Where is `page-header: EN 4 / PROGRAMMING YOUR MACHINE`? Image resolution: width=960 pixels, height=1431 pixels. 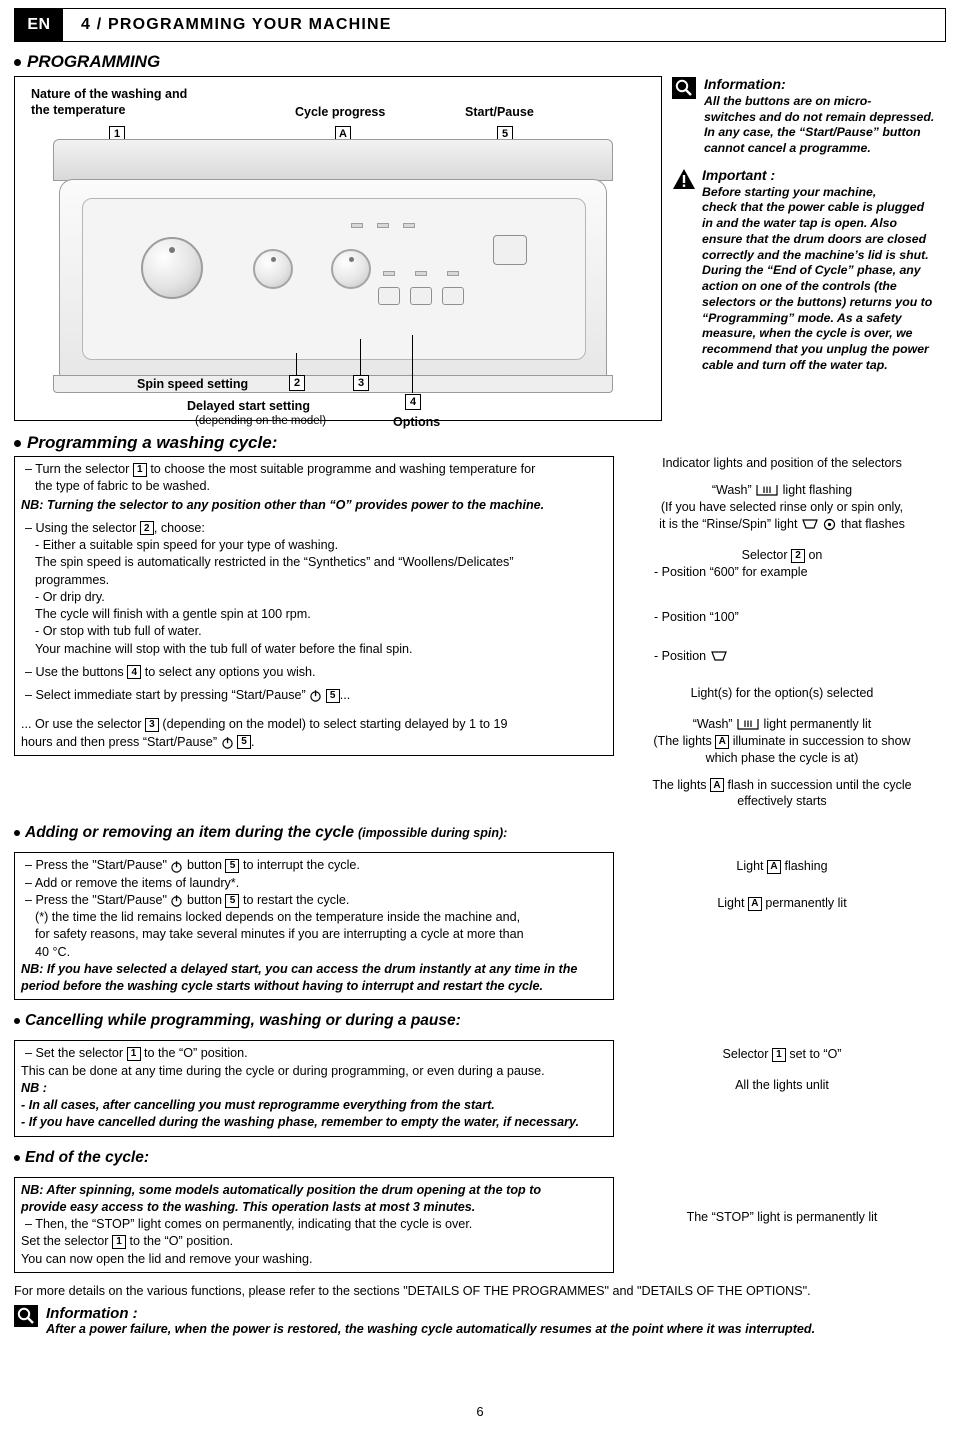
page-header: EN 4 / PROGRAMMING YOUR MACHINE is located at coordinates (480, 25).